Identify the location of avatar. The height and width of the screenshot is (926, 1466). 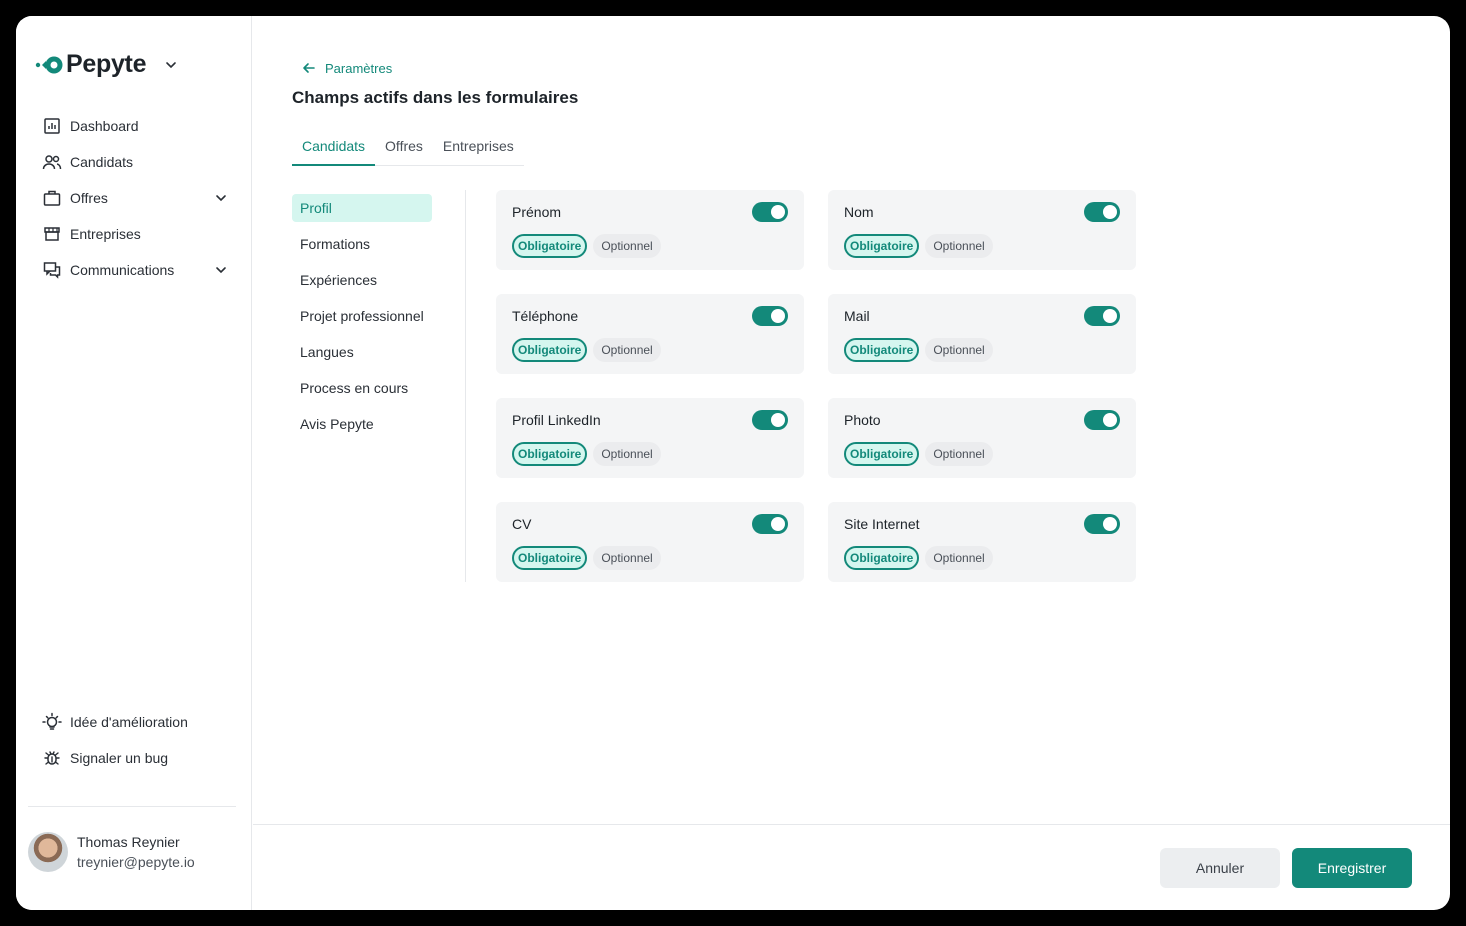
(48, 852).